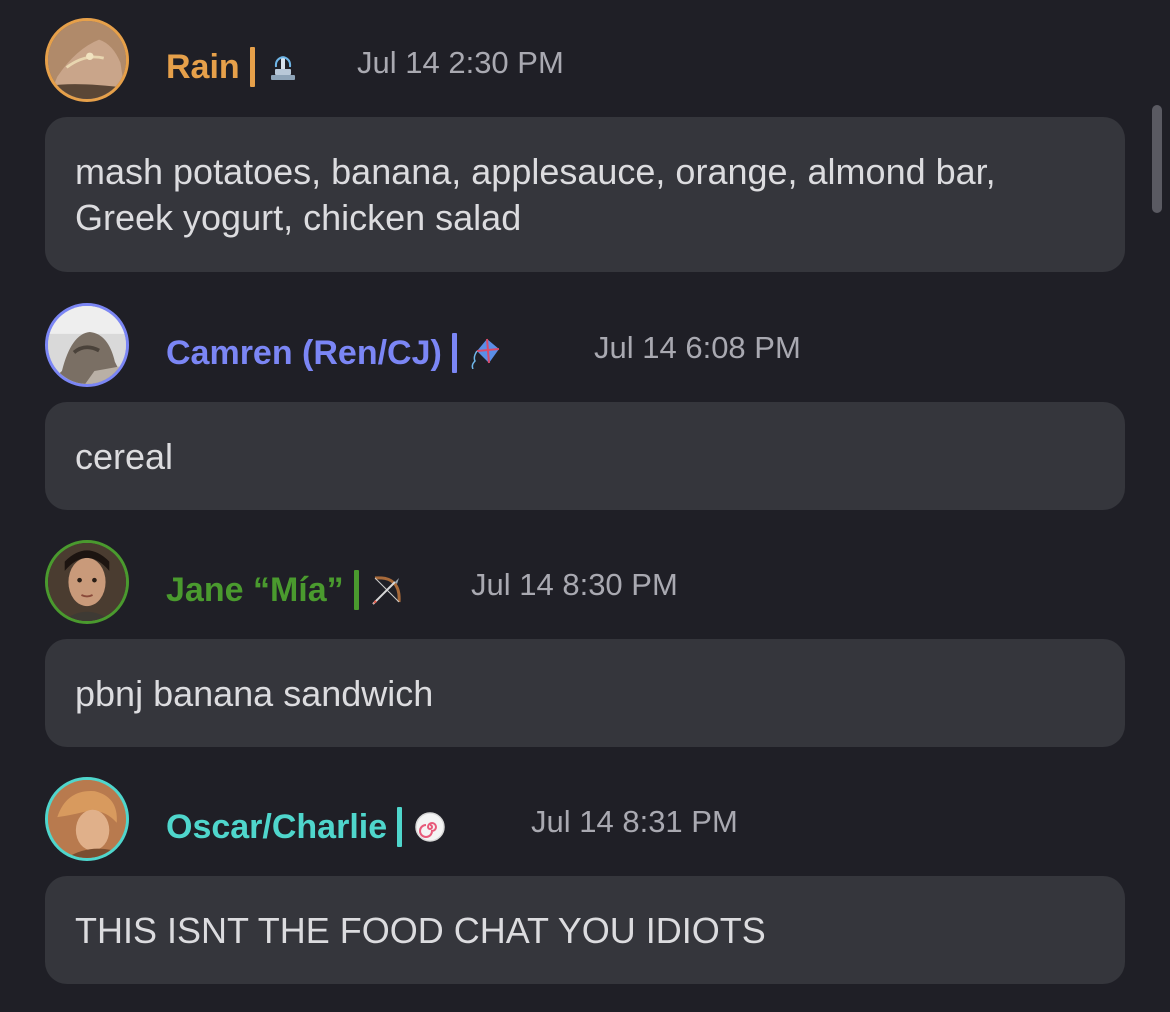  Describe the element at coordinates (460, 62) in the screenshot. I see `message-timestamp: Jul 14 2:30 PM` at that location.